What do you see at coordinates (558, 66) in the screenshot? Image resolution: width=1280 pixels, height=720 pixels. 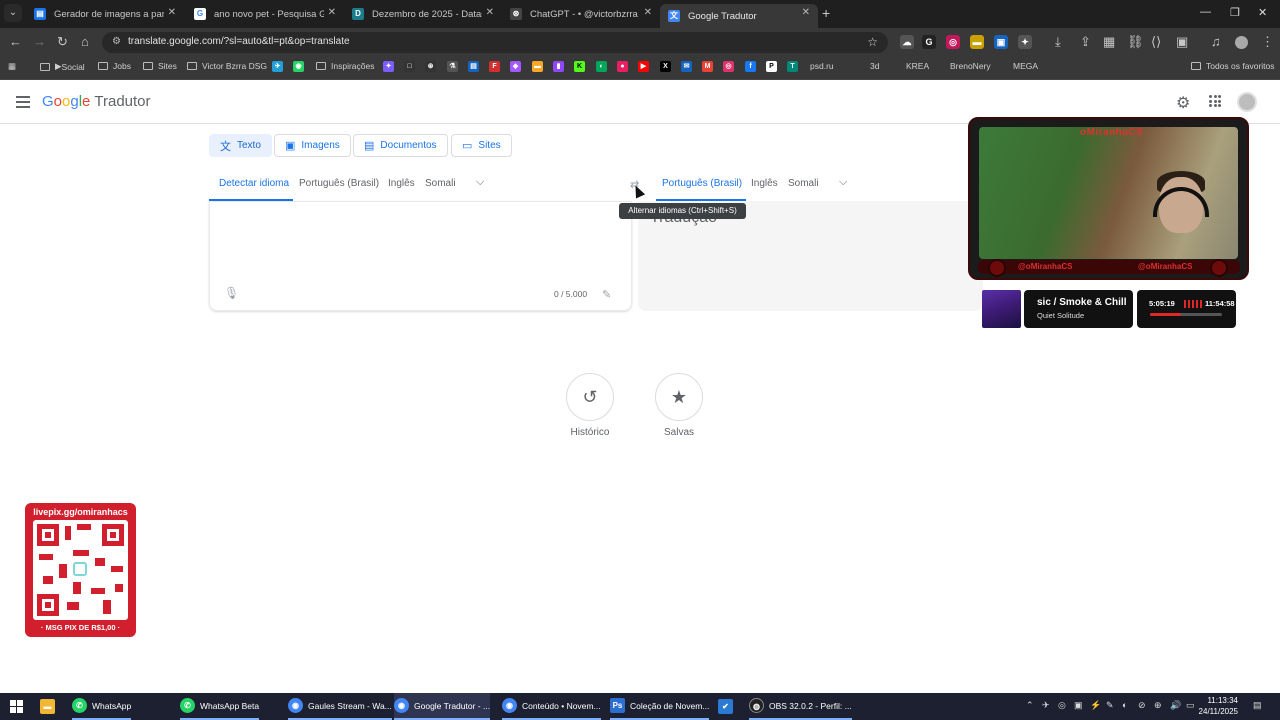 I see `twitch-icon: ▮` at bounding box center [558, 66].